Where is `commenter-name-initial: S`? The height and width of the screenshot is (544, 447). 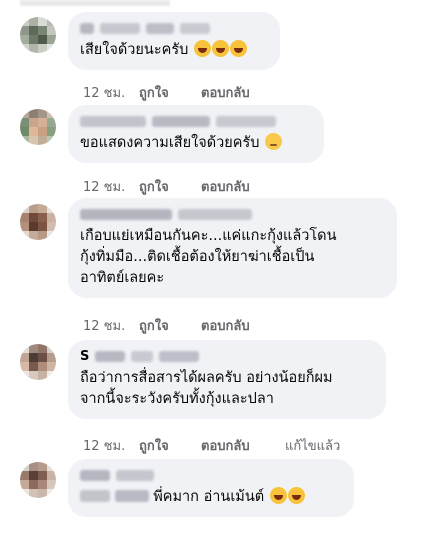
commenter-name-initial: S is located at coordinates (84, 356).